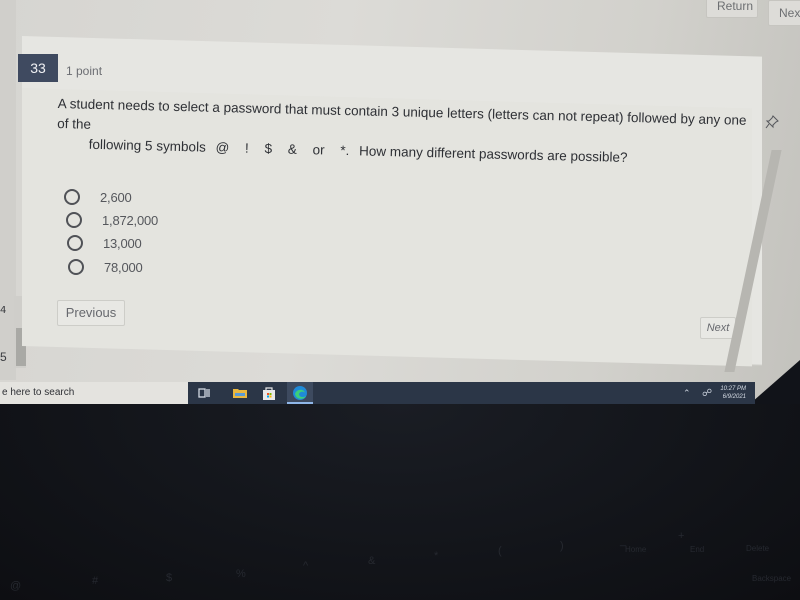 The width and height of the screenshot is (800, 600). I want to click on system-clock: 10:27 PM 6/9/2021, so click(731, 393).